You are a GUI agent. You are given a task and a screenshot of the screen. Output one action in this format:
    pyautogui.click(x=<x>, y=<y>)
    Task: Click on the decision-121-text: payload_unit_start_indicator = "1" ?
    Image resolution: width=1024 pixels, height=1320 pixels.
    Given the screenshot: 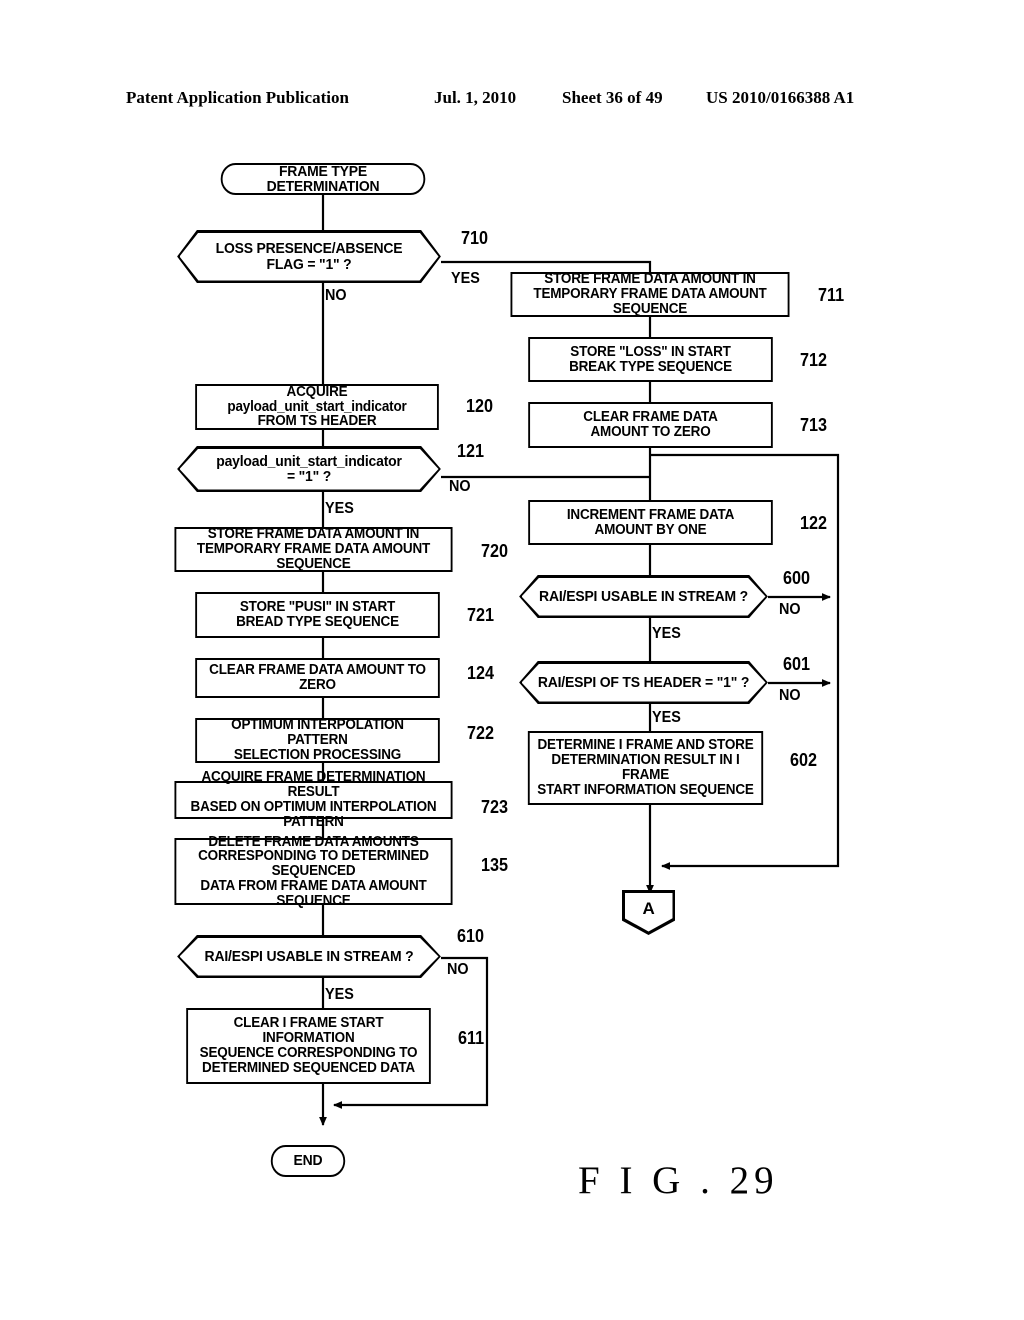 What is the action you would take?
    pyautogui.click(x=309, y=469)
    